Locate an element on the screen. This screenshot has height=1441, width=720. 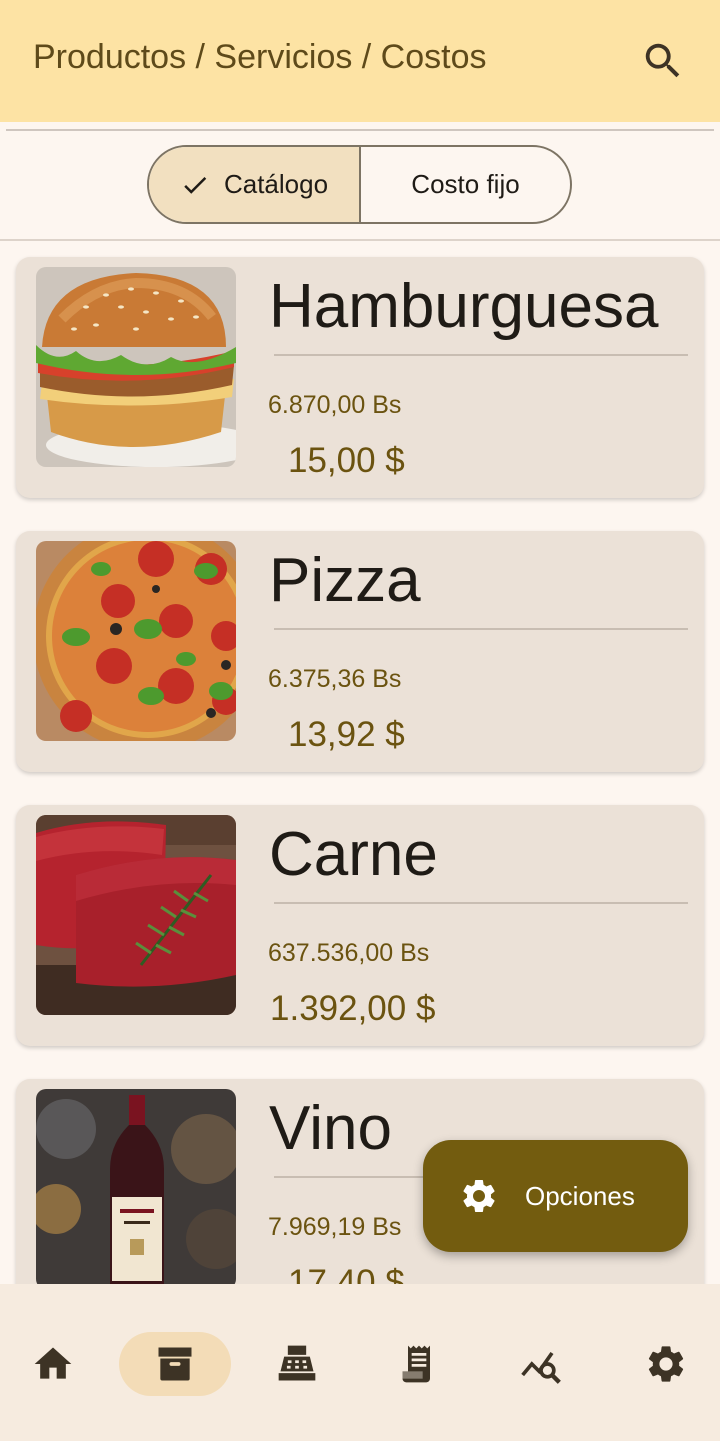
product-image-hamburguesa is located at coordinates (136, 367).